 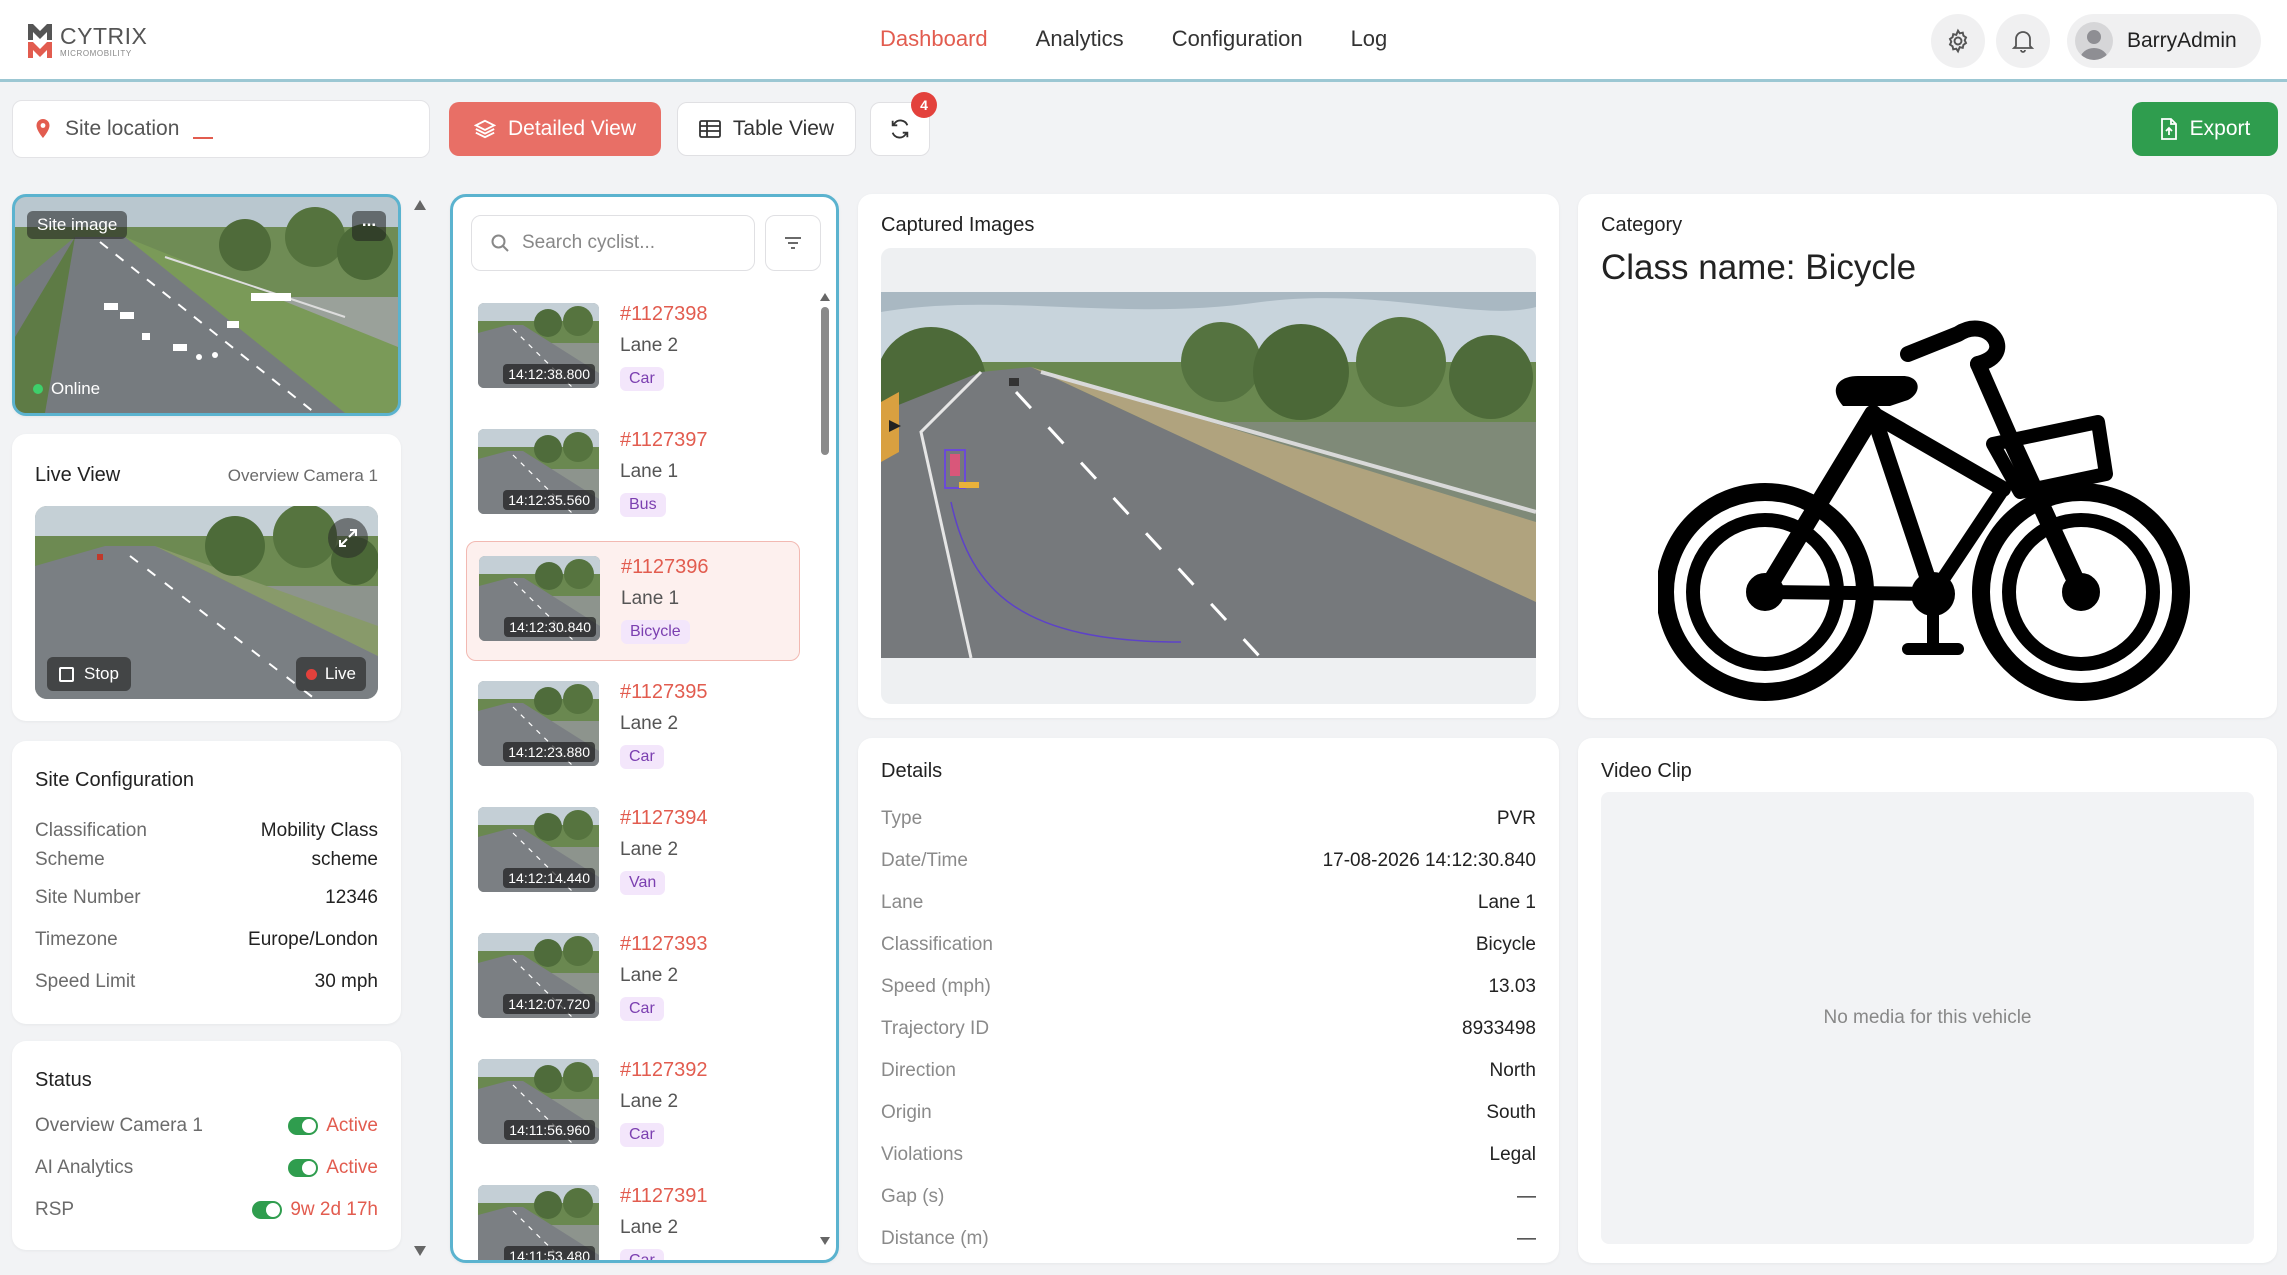 I want to click on class-name: Class name: Bicycle, so click(x=1759, y=267).